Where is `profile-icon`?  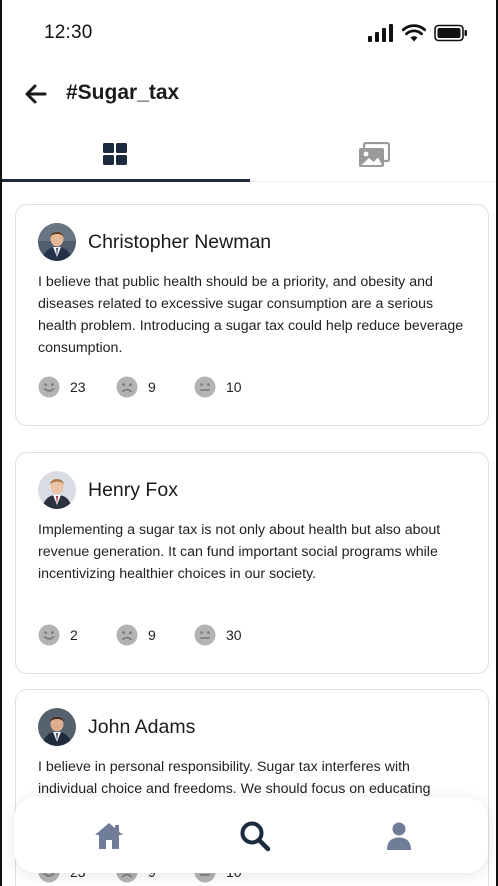
profile-icon is located at coordinates (399, 836).